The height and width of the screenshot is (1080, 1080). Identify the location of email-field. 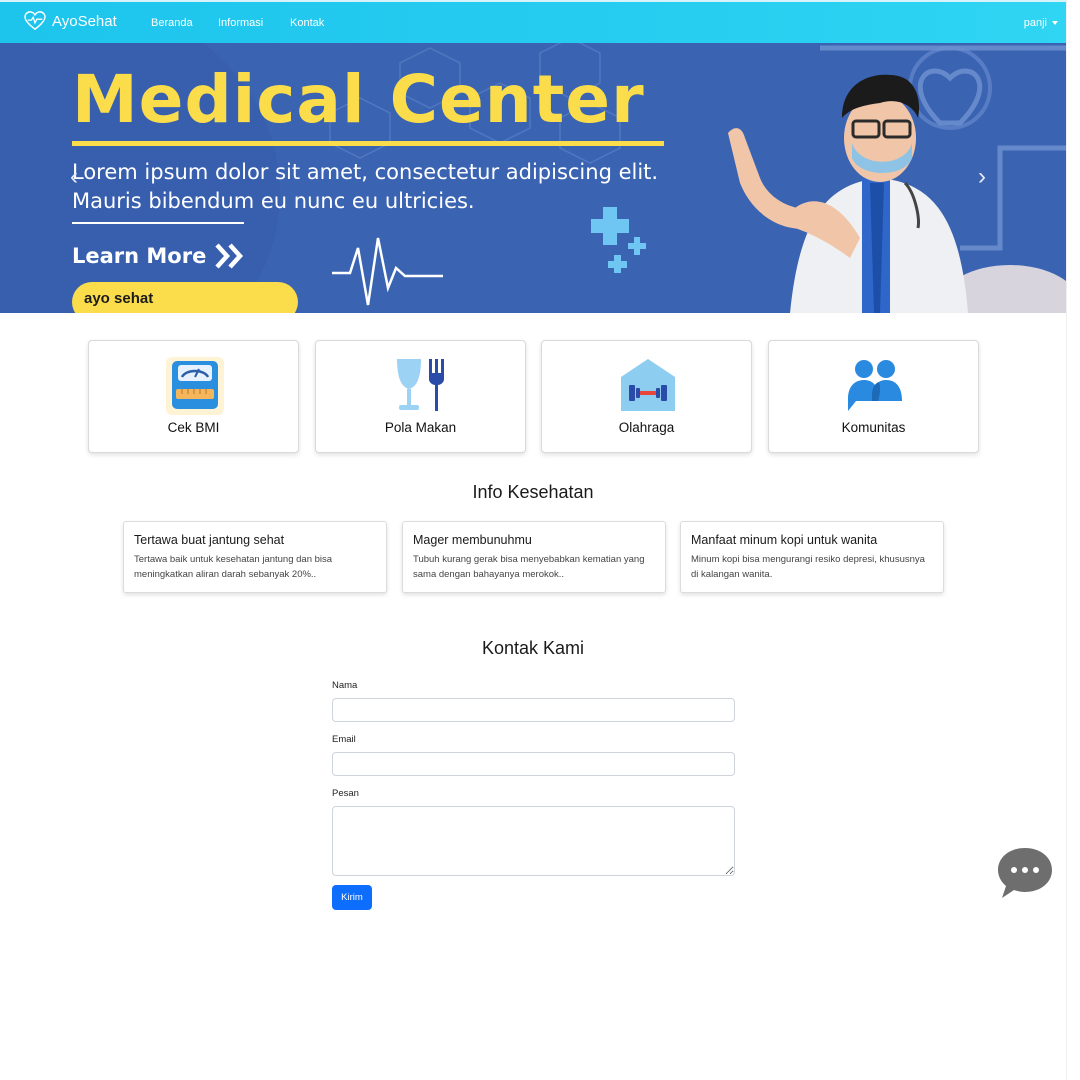
(533, 764).